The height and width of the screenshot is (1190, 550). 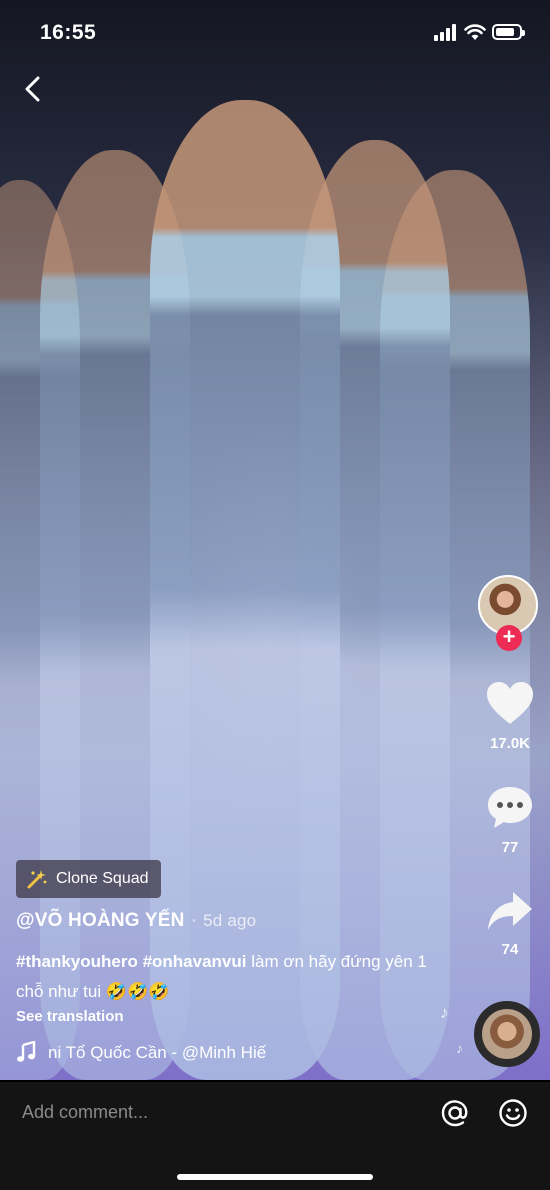 I want to click on post-author-line: @VÕ HOÀNG YẾN · 5d ago, so click(x=136, y=921).